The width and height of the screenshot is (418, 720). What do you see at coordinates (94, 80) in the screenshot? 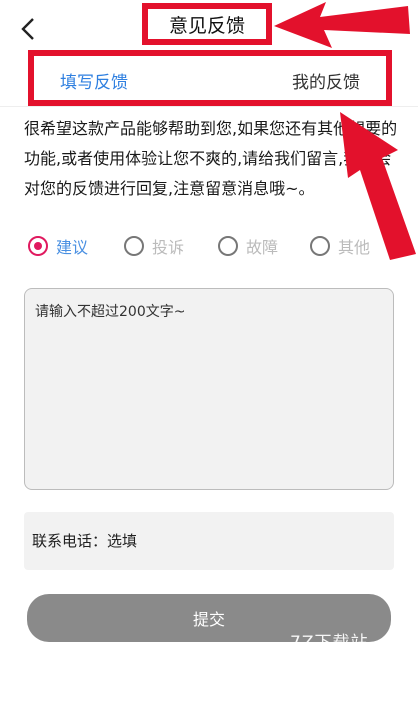
I see `tab-write-feedback: 填写反馈` at bounding box center [94, 80].